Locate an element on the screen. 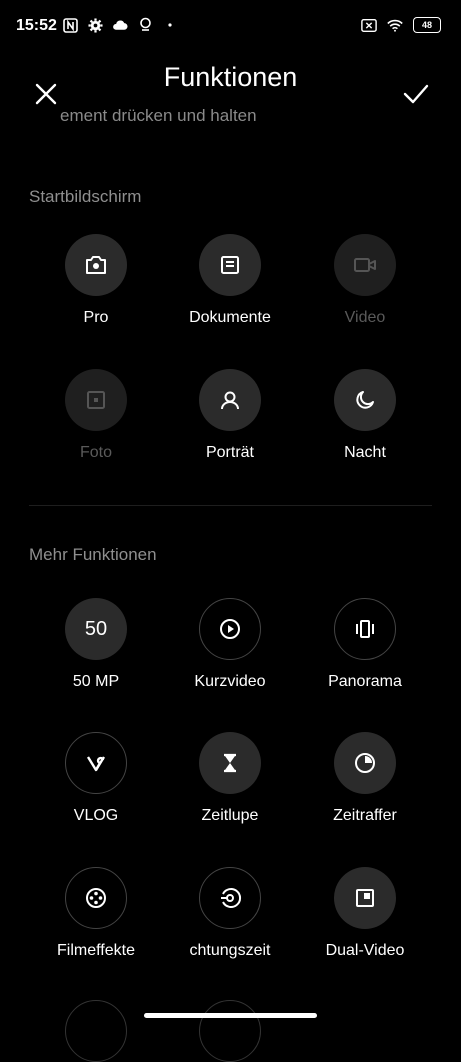 The width and height of the screenshot is (461, 1062). gesture-nav-bar is located at coordinates (230, 1015).